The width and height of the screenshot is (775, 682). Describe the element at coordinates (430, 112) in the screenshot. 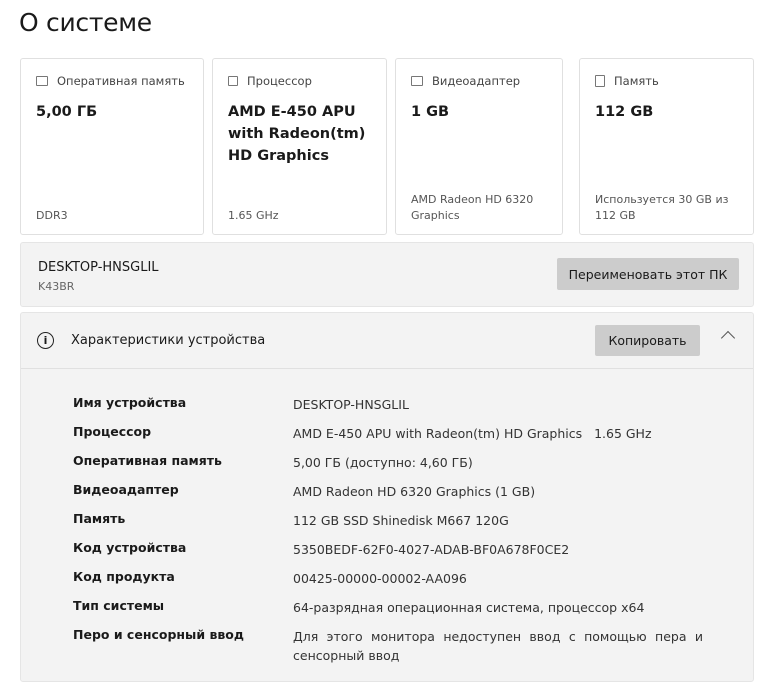

I see `card-value: 1 GB` at that location.